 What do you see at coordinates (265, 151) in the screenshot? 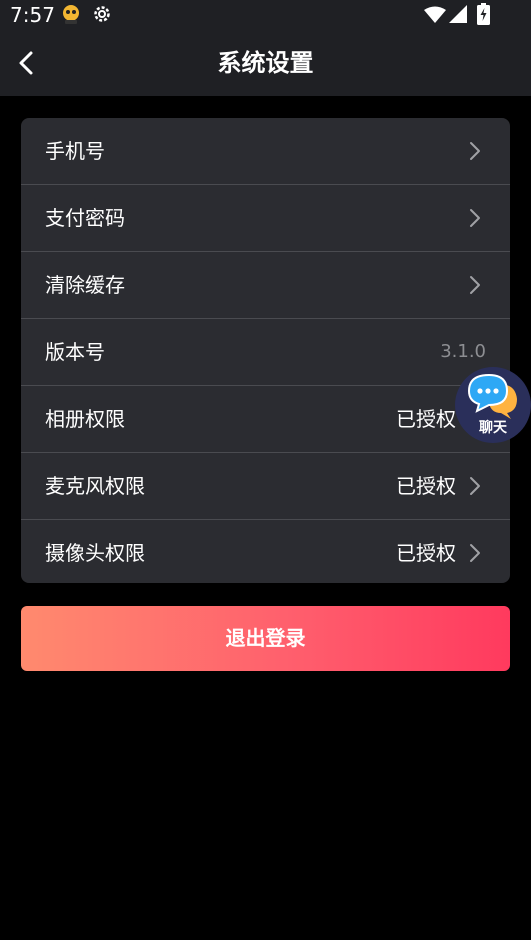
I see `settings-row-phone: 手机号` at bounding box center [265, 151].